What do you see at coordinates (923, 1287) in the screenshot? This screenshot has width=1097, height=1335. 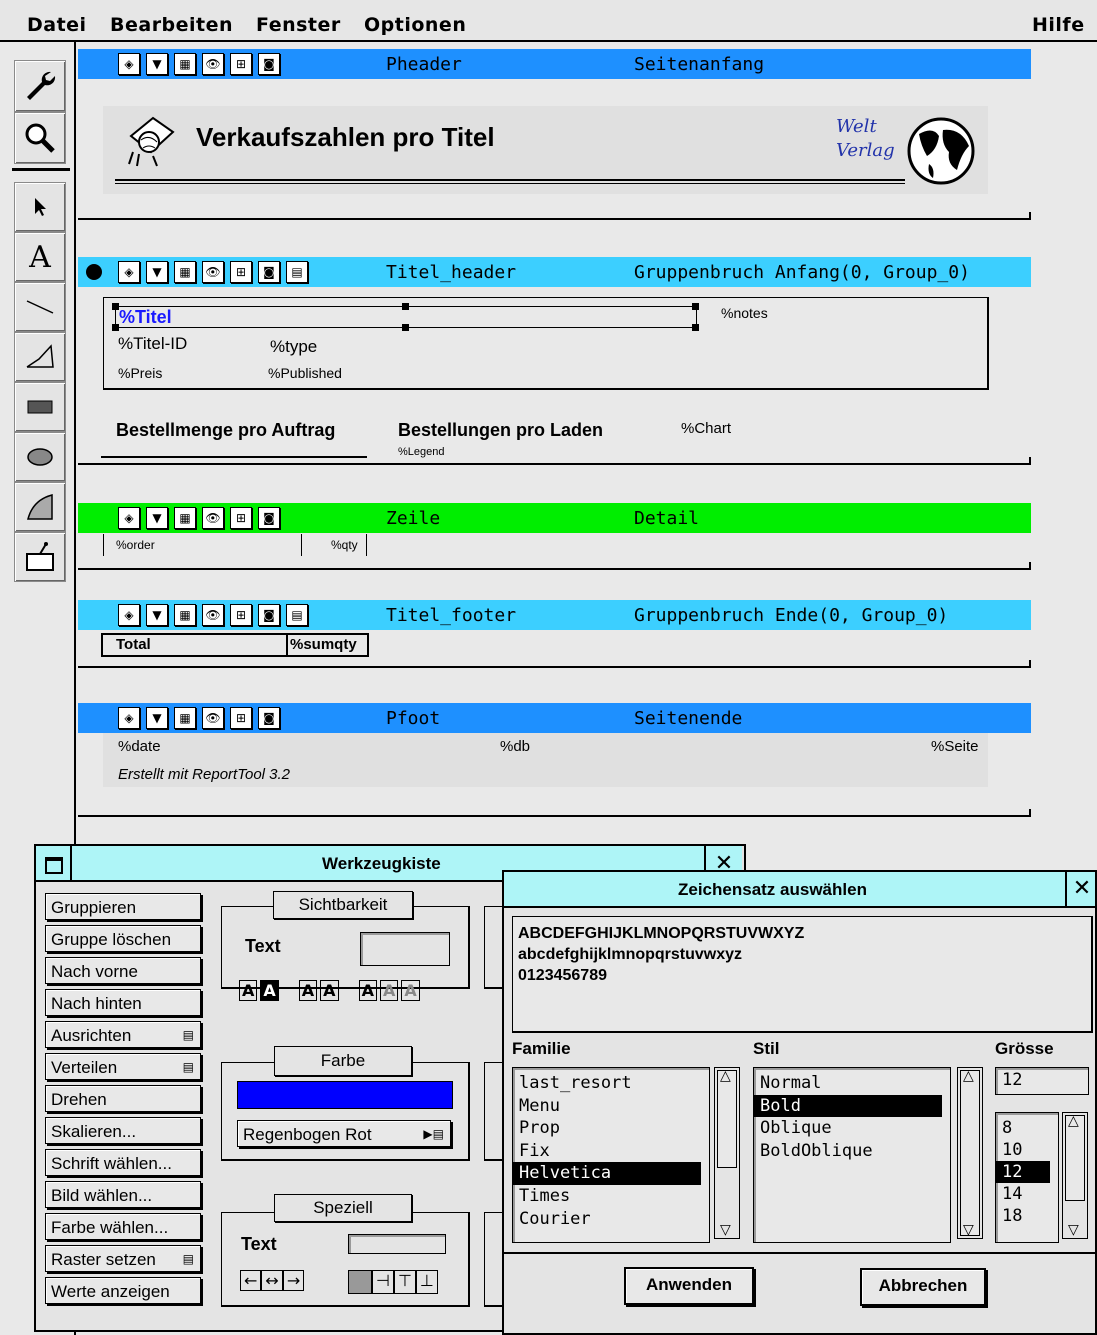 I see `abbrechen-button: Abbrechen` at bounding box center [923, 1287].